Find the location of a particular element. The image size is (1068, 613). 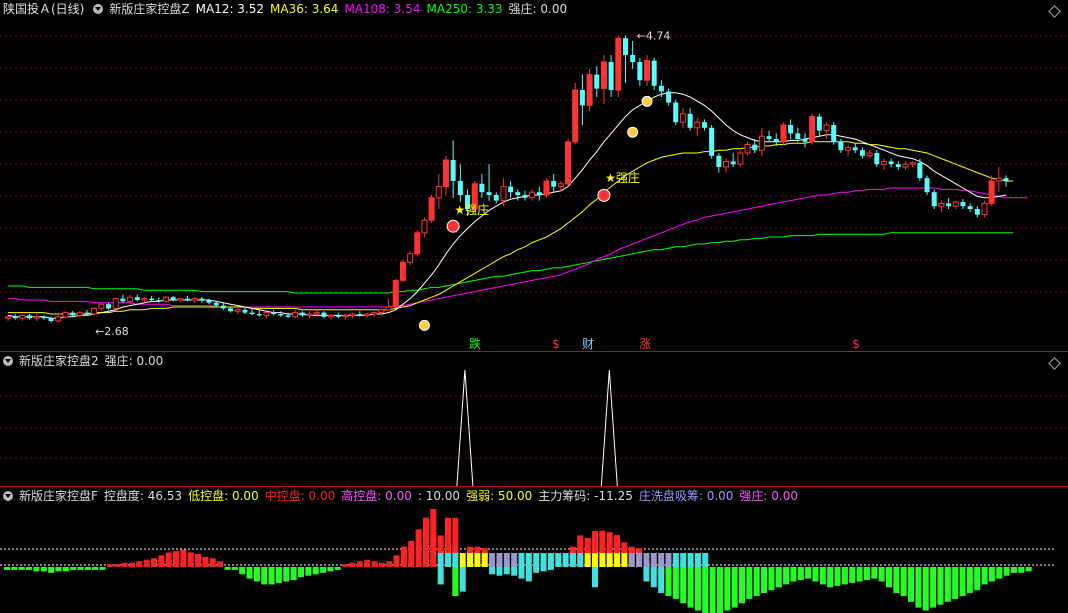

spike-line is located at coordinates (609, 428).